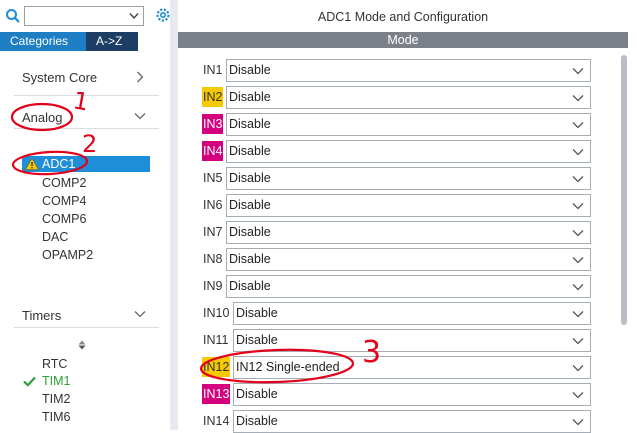 This screenshot has width=637, height=433. What do you see at coordinates (54, 364) in the screenshot?
I see `sidebar-item-rtc: RTC` at bounding box center [54, 364].